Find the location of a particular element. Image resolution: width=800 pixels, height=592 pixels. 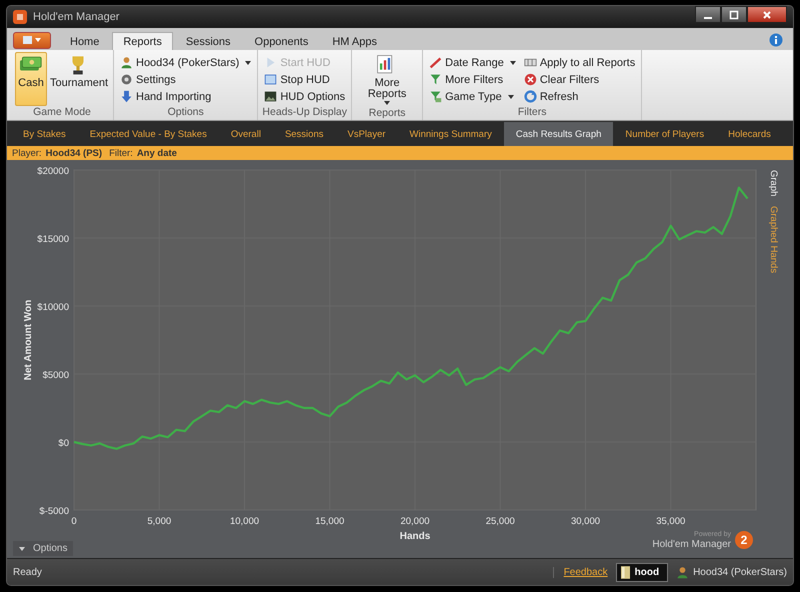

user-badge: hood is located at coordinates (642, 572).